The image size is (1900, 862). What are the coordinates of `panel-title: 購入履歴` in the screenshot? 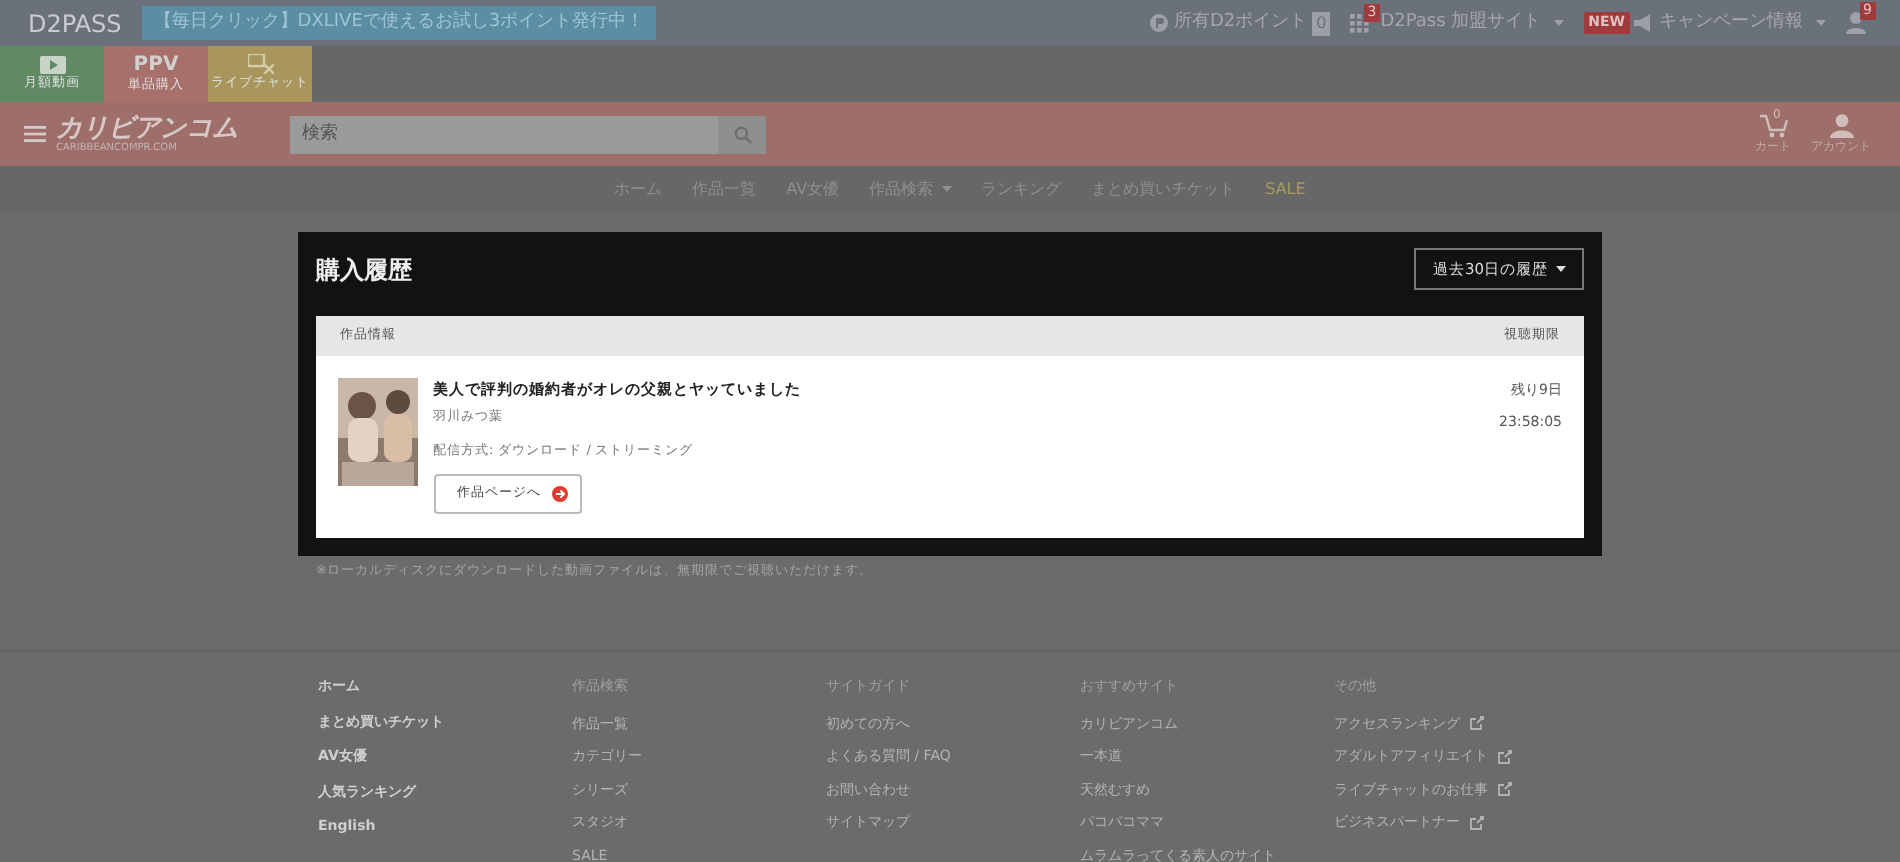 It's located at (364, 270).